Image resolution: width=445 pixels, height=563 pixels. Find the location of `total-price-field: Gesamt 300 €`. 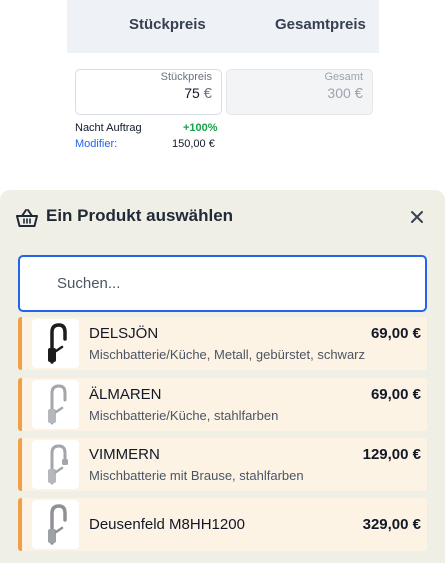

total-price-field: Gesamt 300 € is located at coordinates (299, 92).